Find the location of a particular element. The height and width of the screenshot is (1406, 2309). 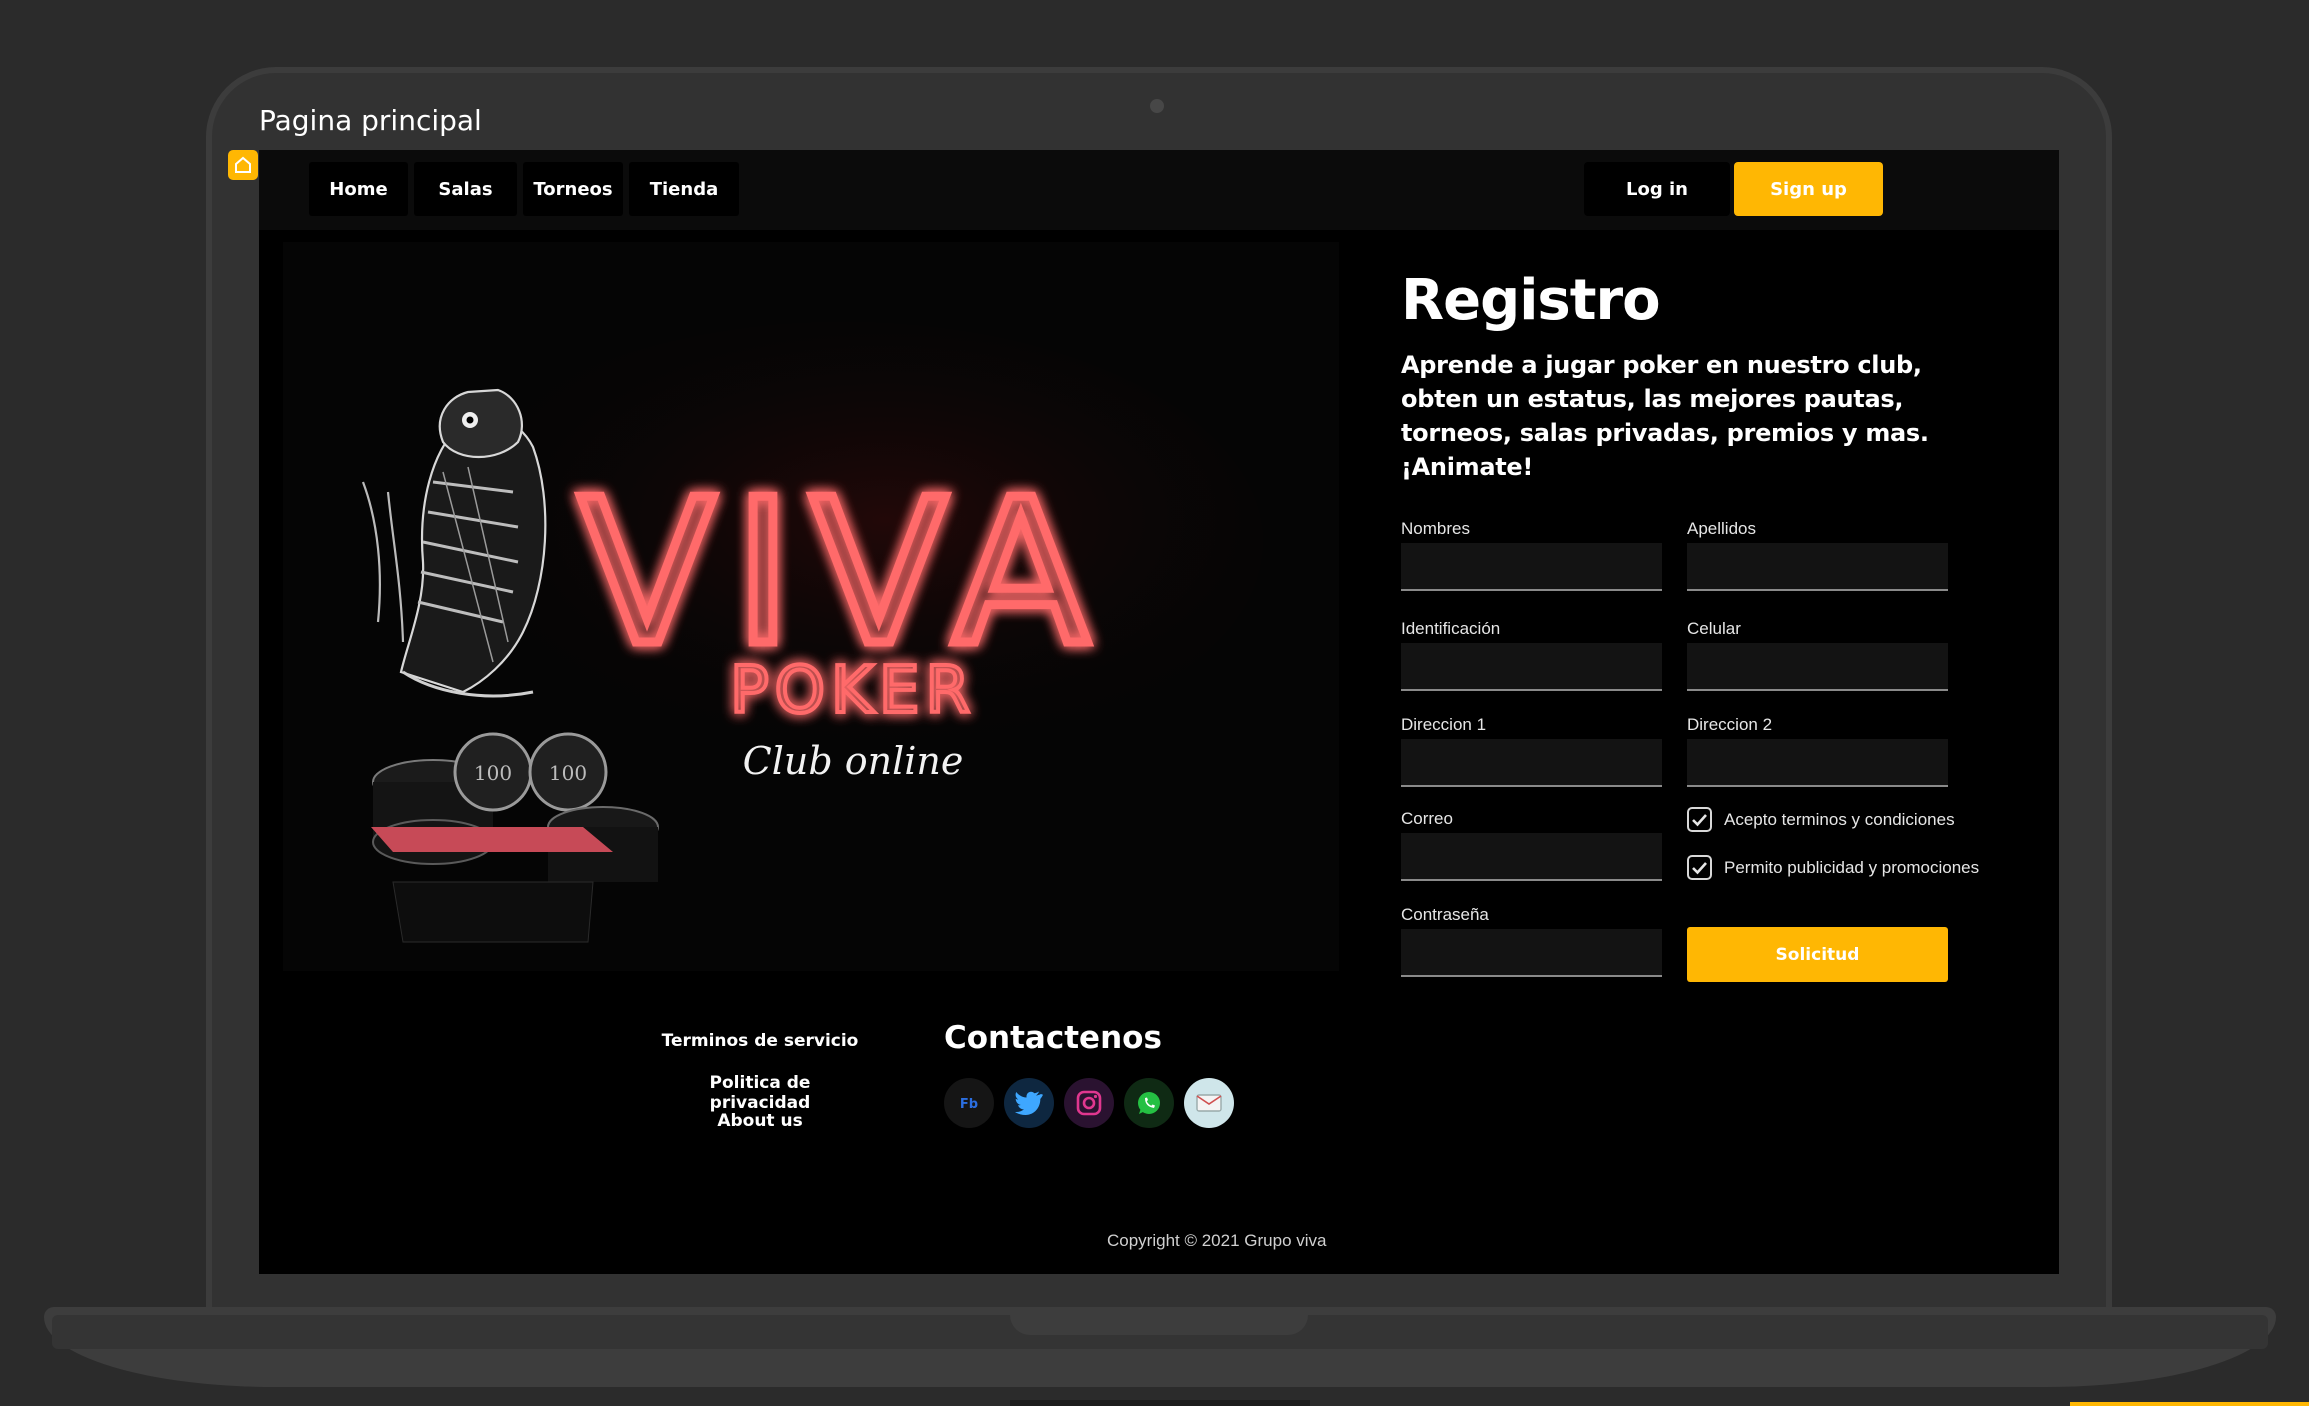

footer-link-about: About us is located at coordinates (760, 1121).